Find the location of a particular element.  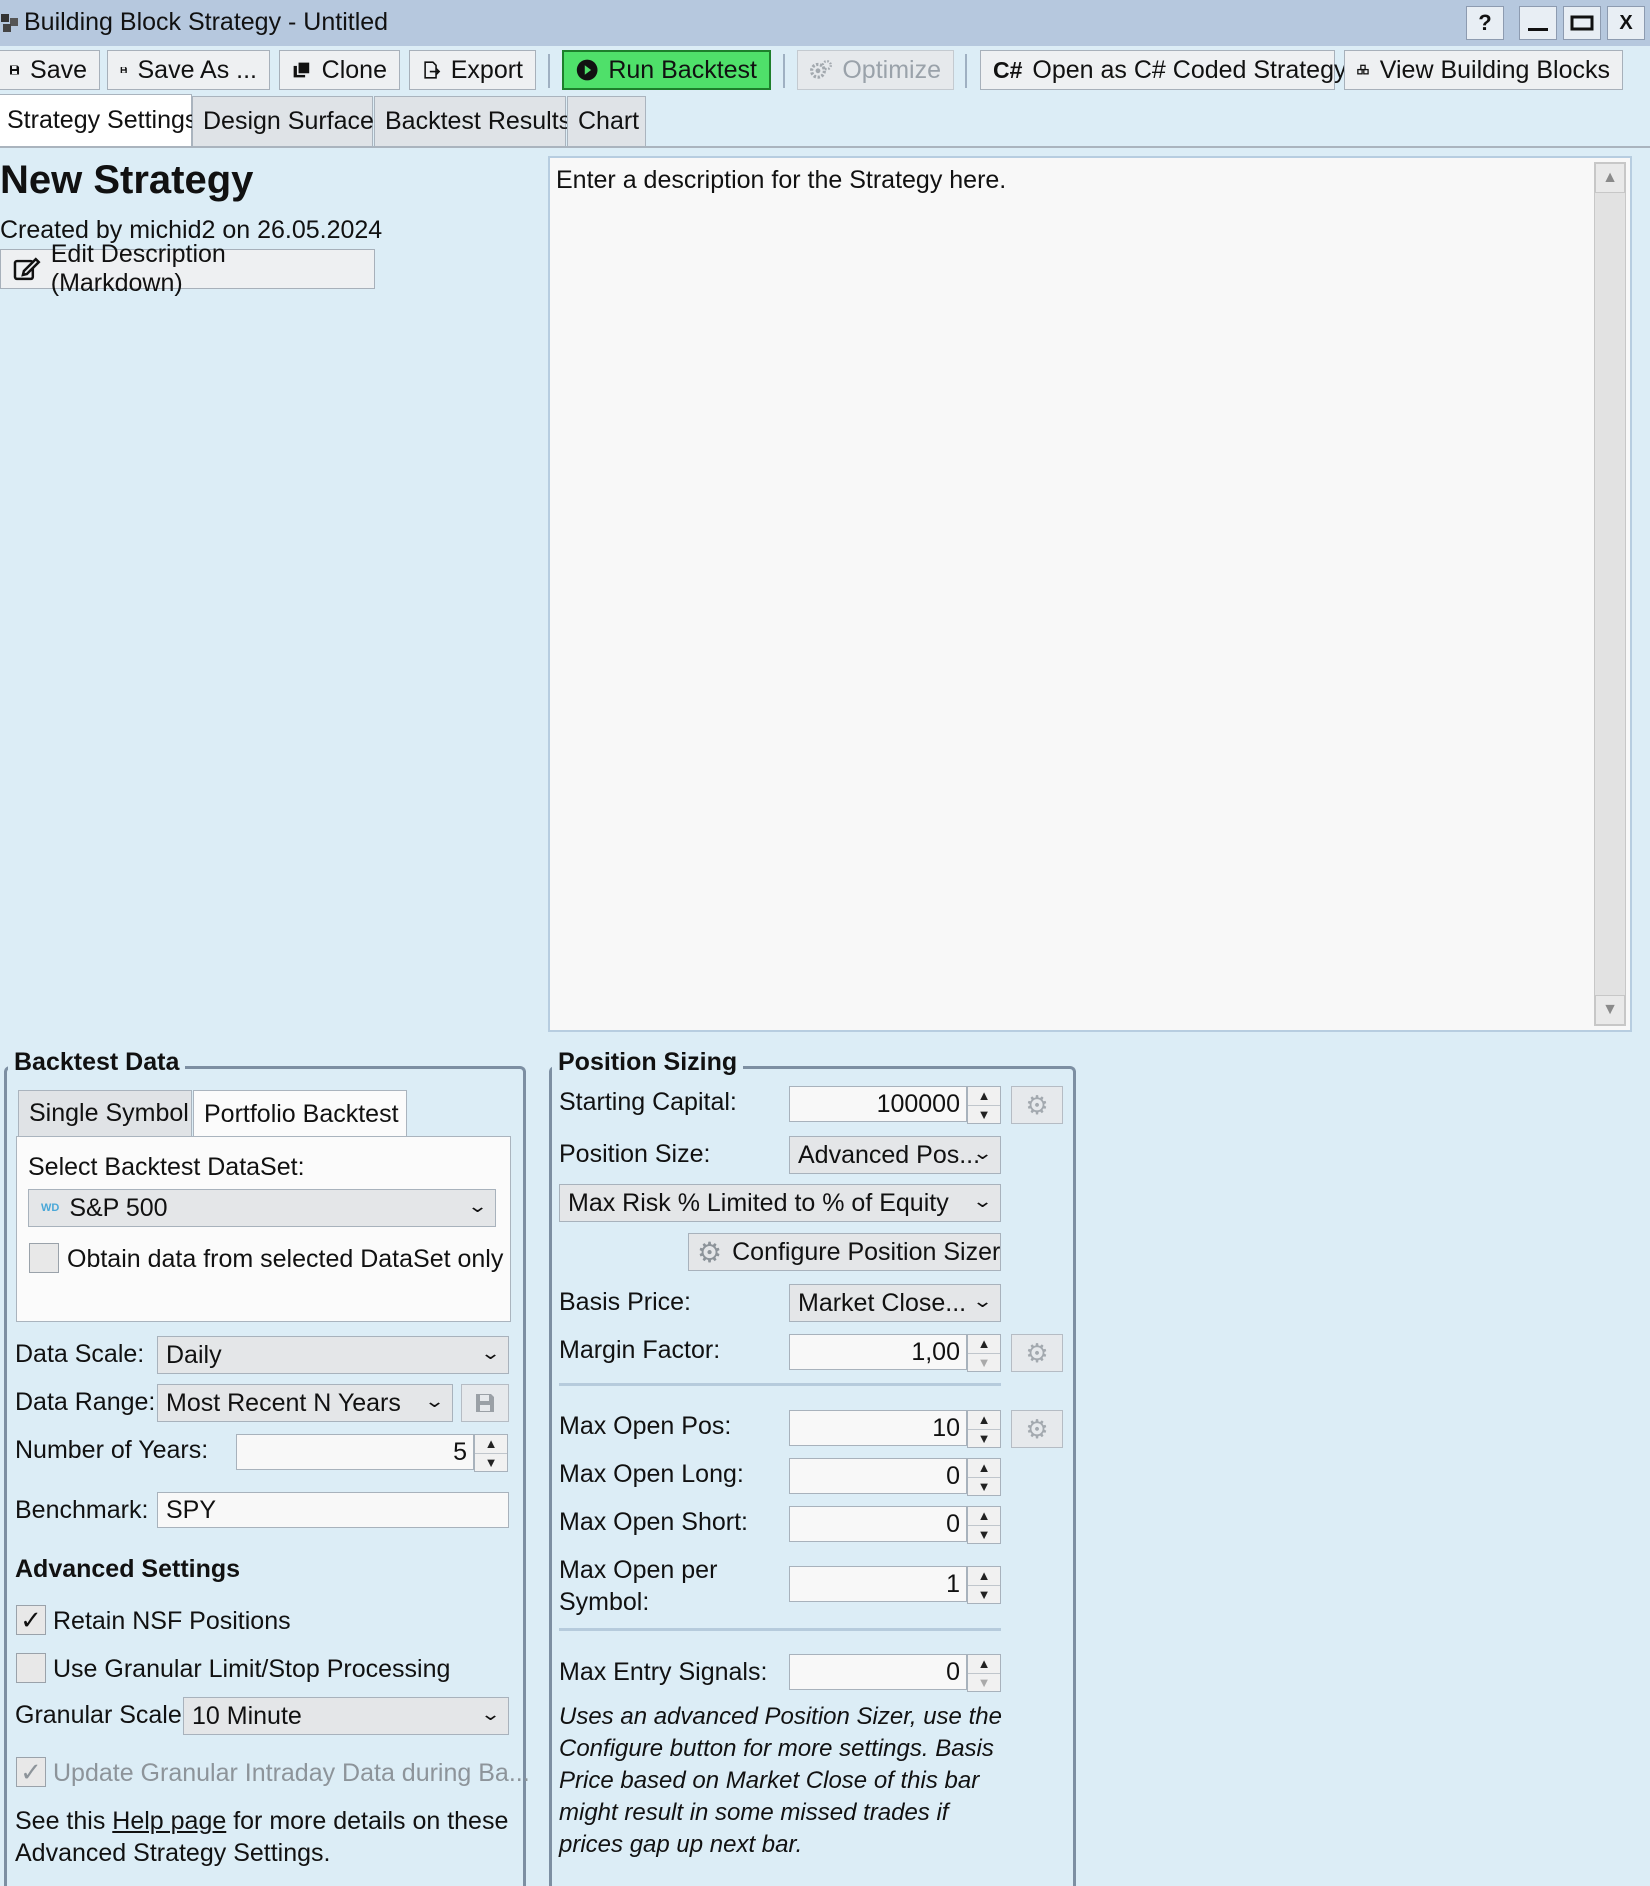

starting-capital-input: 100000 is located at coordinates (878, 1104).